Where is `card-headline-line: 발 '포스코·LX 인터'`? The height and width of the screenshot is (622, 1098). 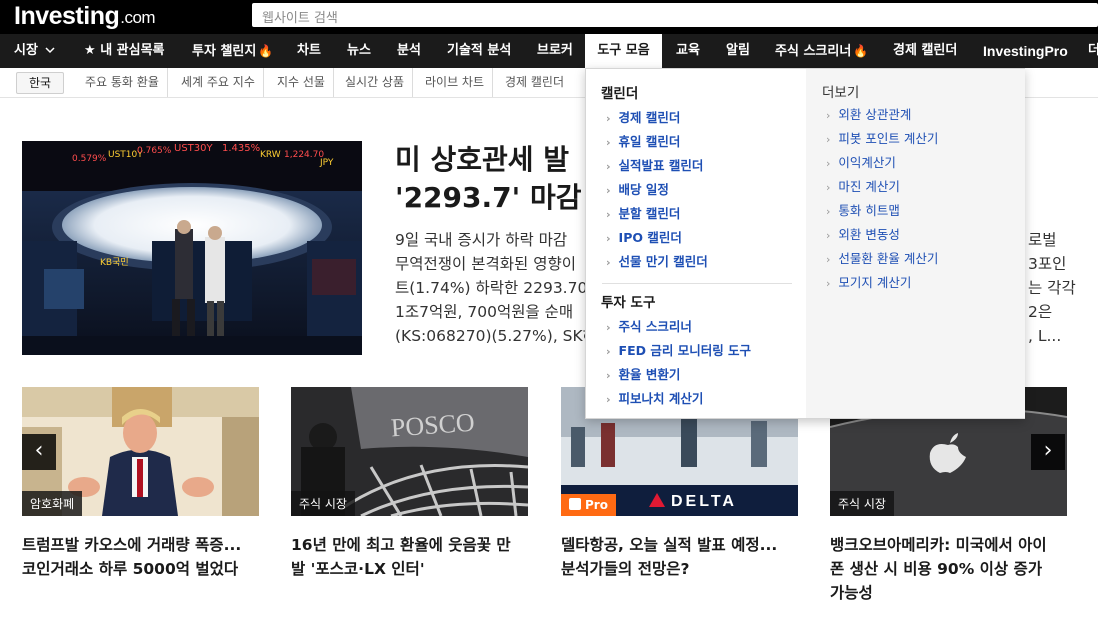 card-headline-line: 발 '포스코·LX 인터' is located at coordinates (358, 569).